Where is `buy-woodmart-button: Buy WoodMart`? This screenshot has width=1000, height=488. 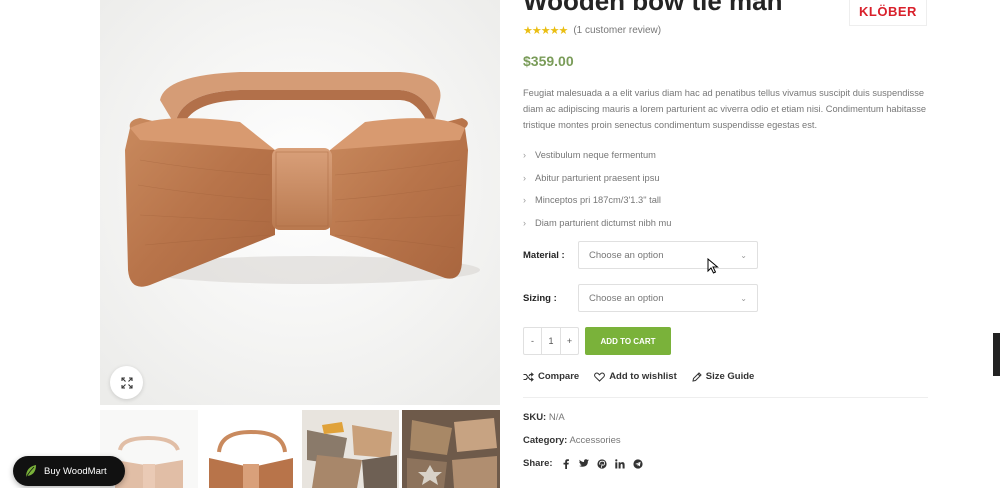 buy-woodmart-button: Buy WoodMart is located at coordinates (69, 471).